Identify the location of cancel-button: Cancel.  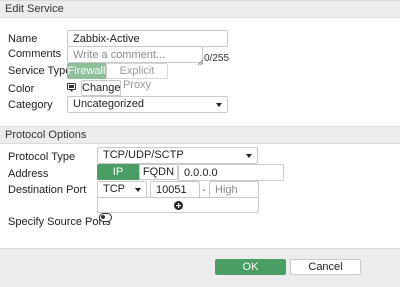
(325, 267).